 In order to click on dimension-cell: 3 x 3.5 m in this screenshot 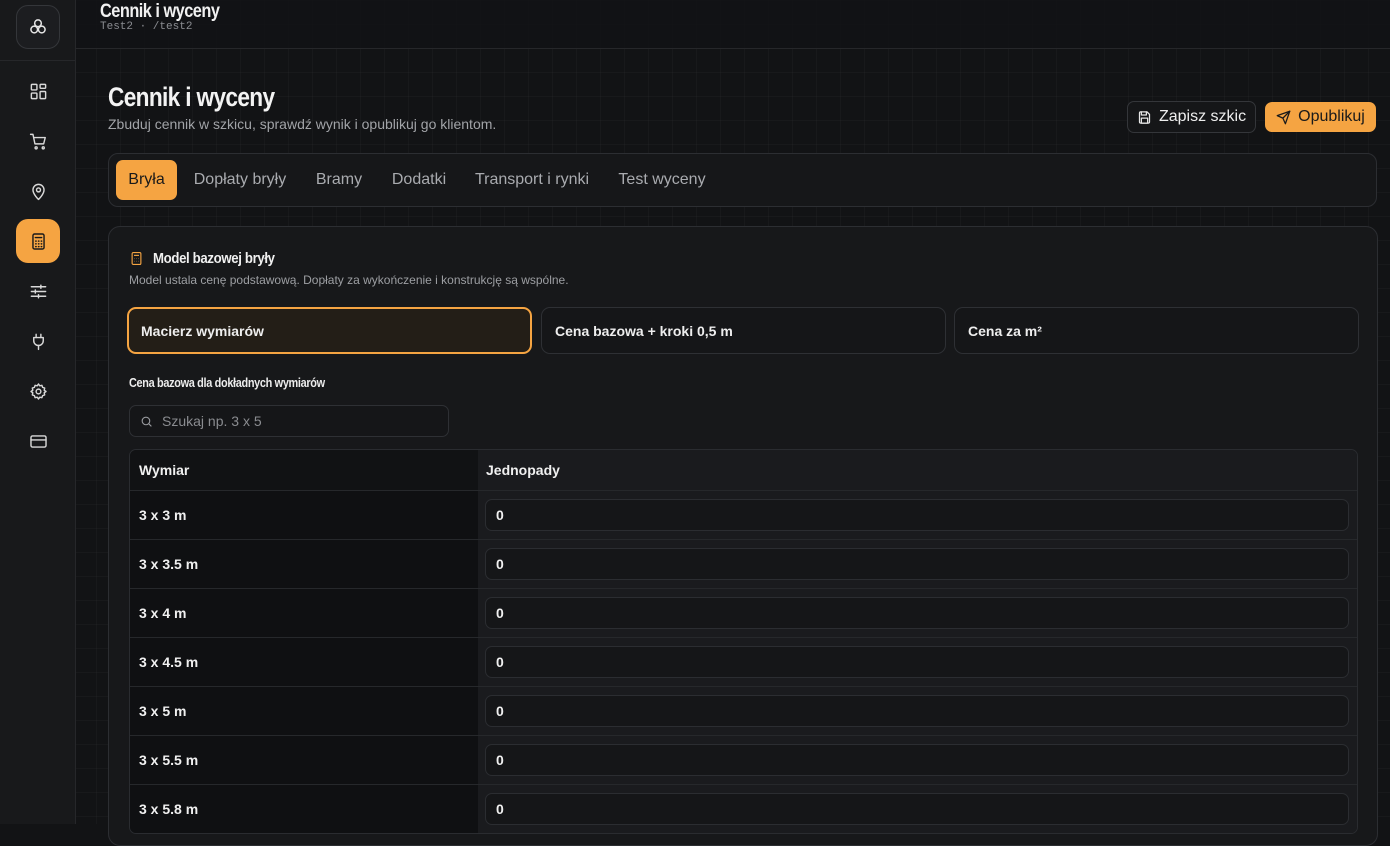, I will do `click(304, 564)`.